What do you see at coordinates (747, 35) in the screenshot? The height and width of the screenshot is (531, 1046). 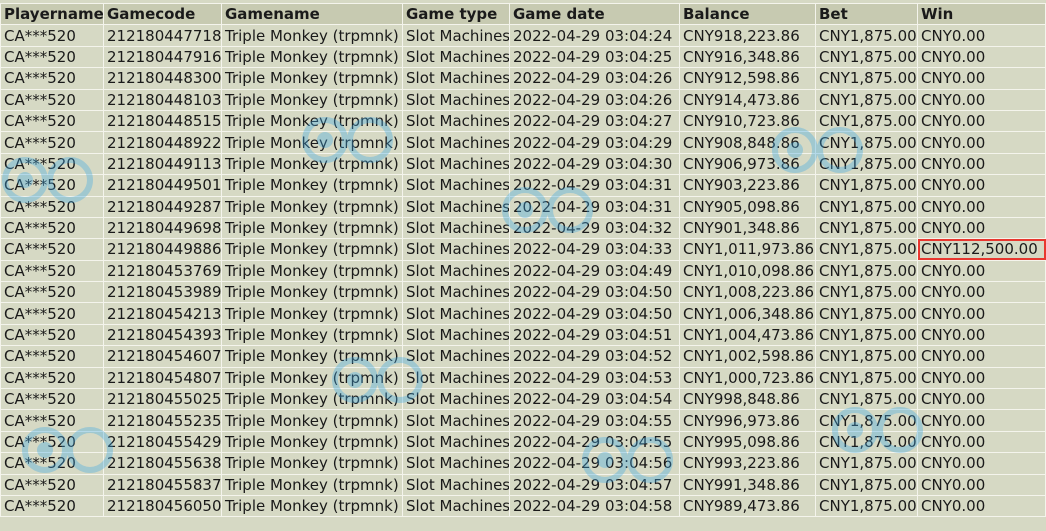 I see `cell-balance: CNY918,223.86` at bounding box center [747, 35].